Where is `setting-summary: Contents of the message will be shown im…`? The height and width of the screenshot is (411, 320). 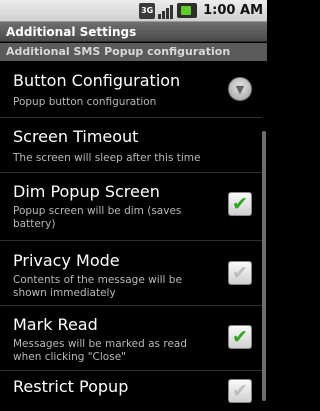 setting-summary: Contents of the message will be shown im… is located at coordinates (97, 286).